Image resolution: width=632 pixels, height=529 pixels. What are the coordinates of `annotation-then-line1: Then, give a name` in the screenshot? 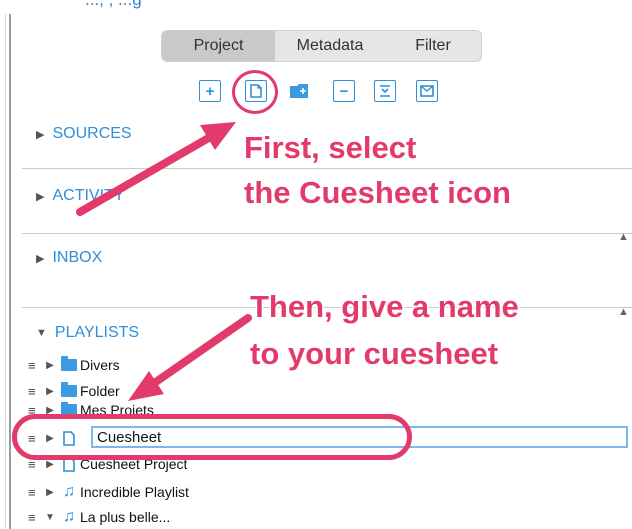 It's located at (384, 306).